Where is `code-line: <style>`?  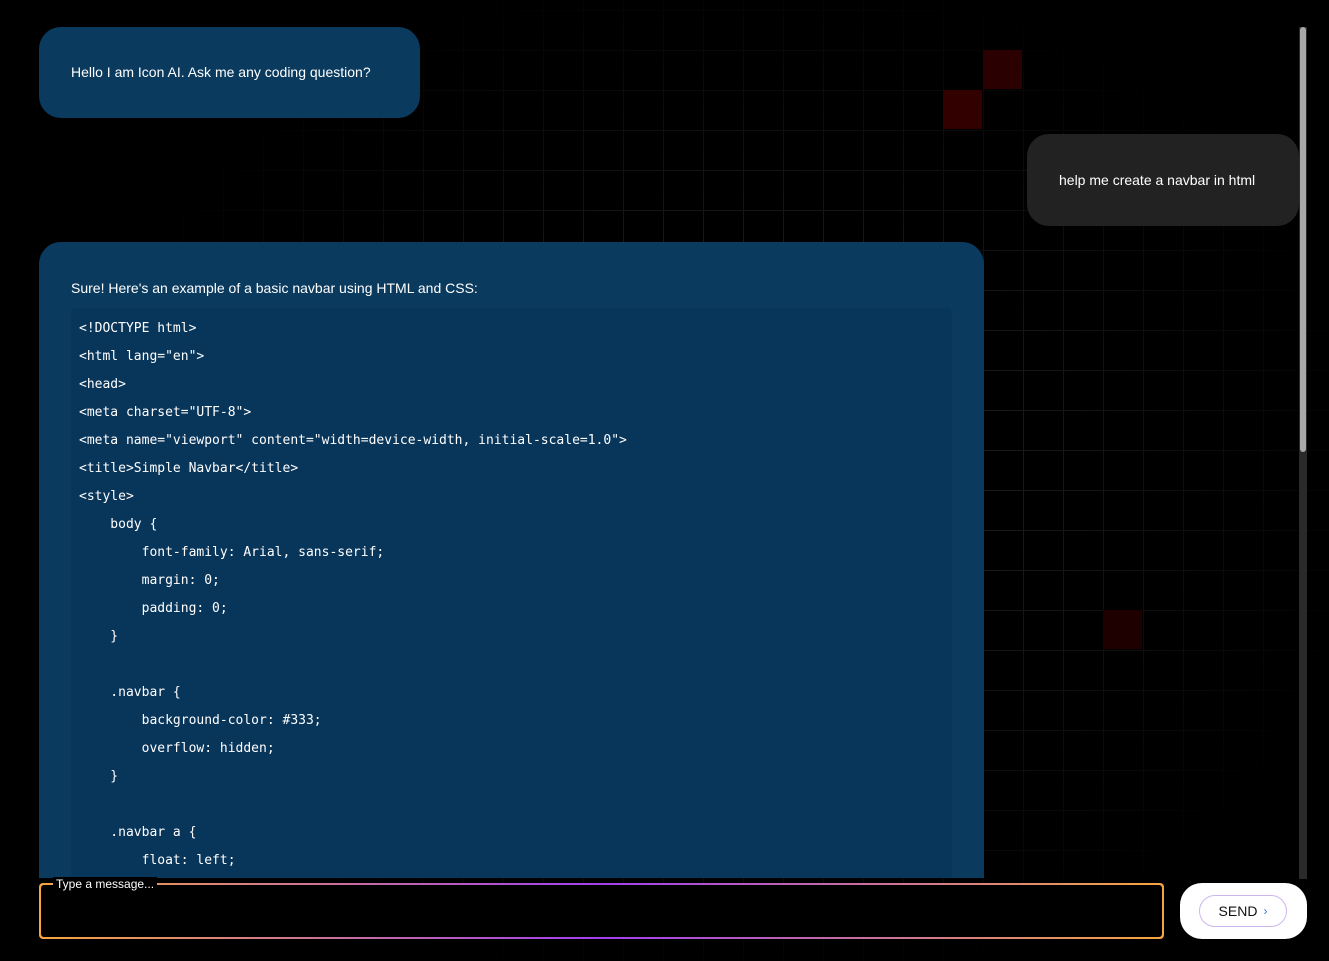
code-line: <style> is located at coordinates (106, 496).